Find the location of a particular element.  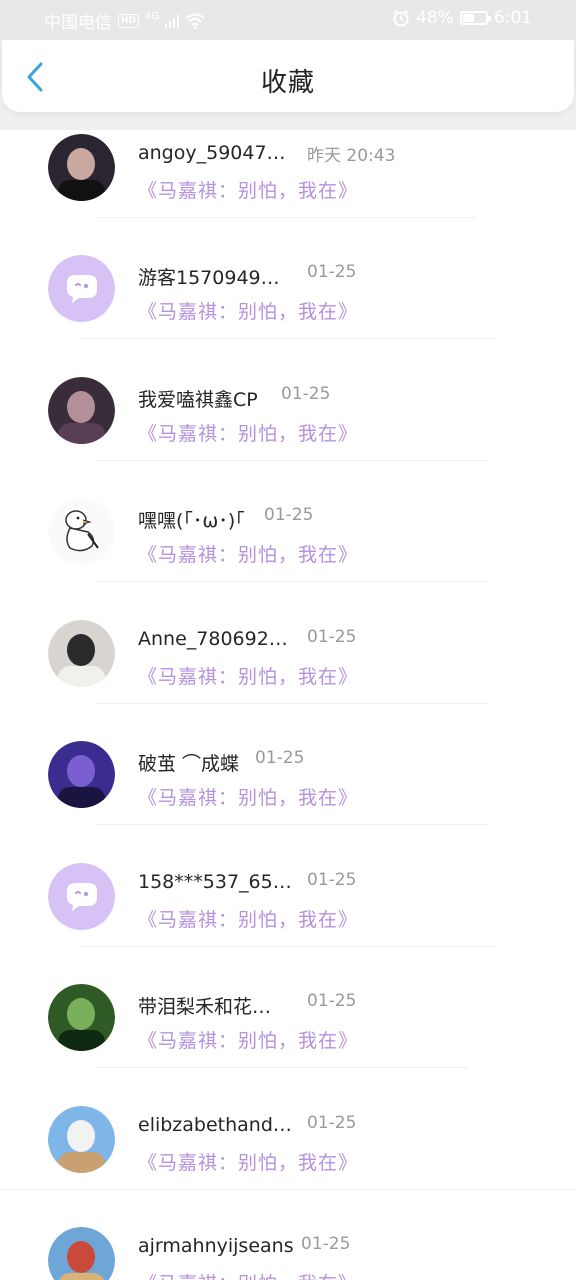

list-item: 带泪梨禾和花… 01-25 《马嘉祺：别怕，我在》 is located at coordinates (288, 1040).